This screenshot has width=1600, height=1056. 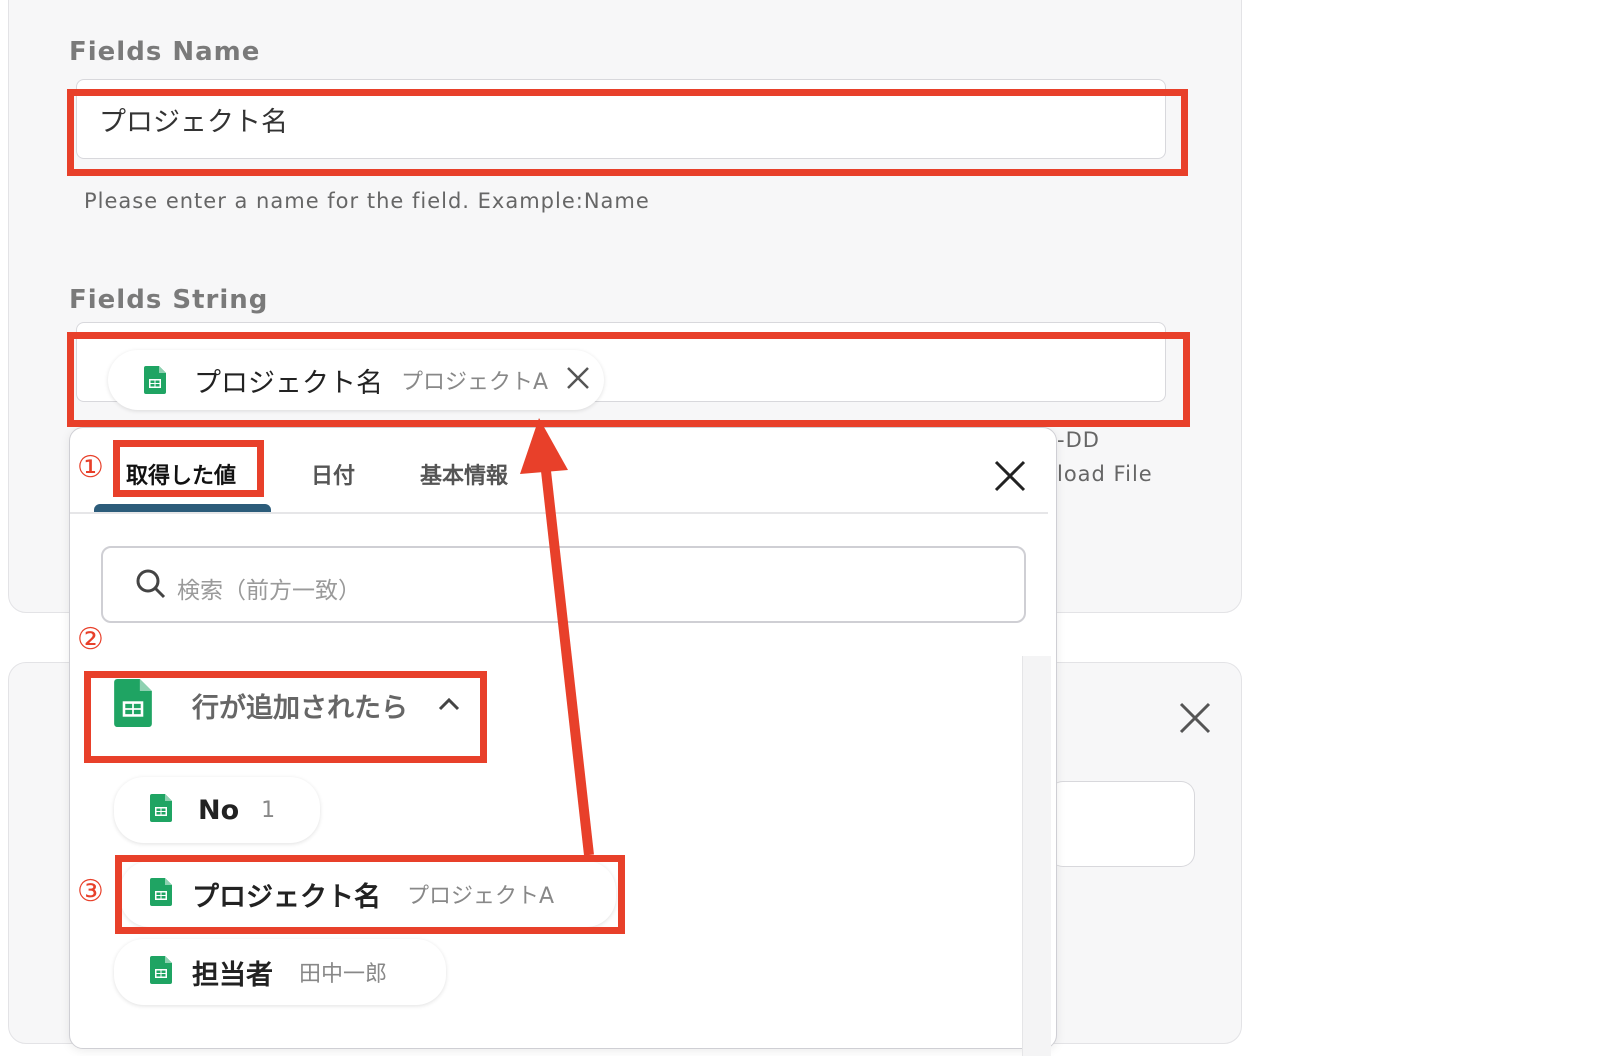 I want to click on trigger-group-header: 行が追加されたら, so click(x=291, y=705).